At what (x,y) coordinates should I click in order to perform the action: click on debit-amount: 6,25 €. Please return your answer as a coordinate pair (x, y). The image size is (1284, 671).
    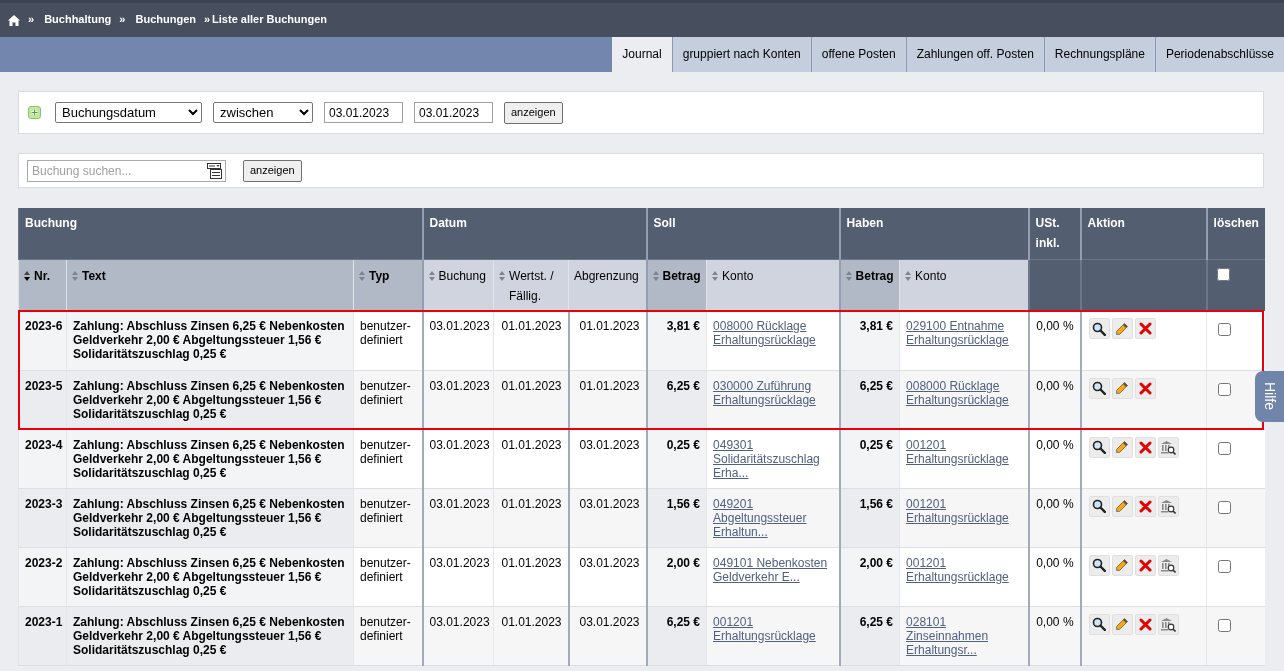
    Looking at the image, I should click on (683, 621).